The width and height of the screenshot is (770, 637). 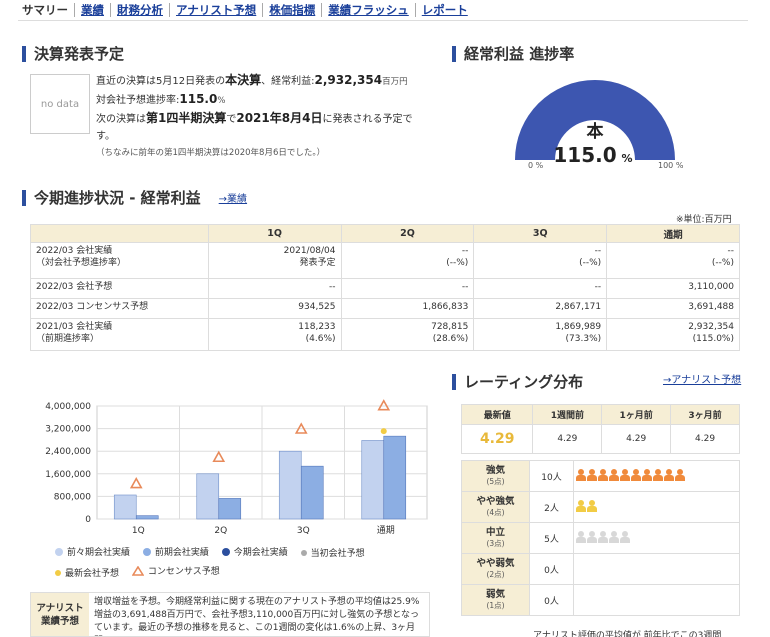 I want to click on summary-text: で, so click(x=231, y=119).